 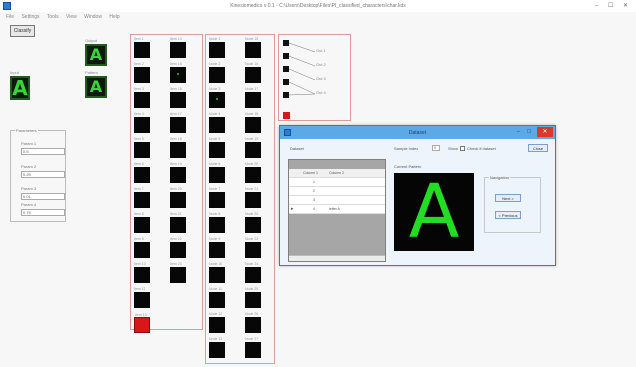 What do you see at coordinates (337, 182) in the screenshot?
I see `table-row: 1` at bounding box center [337, 182].